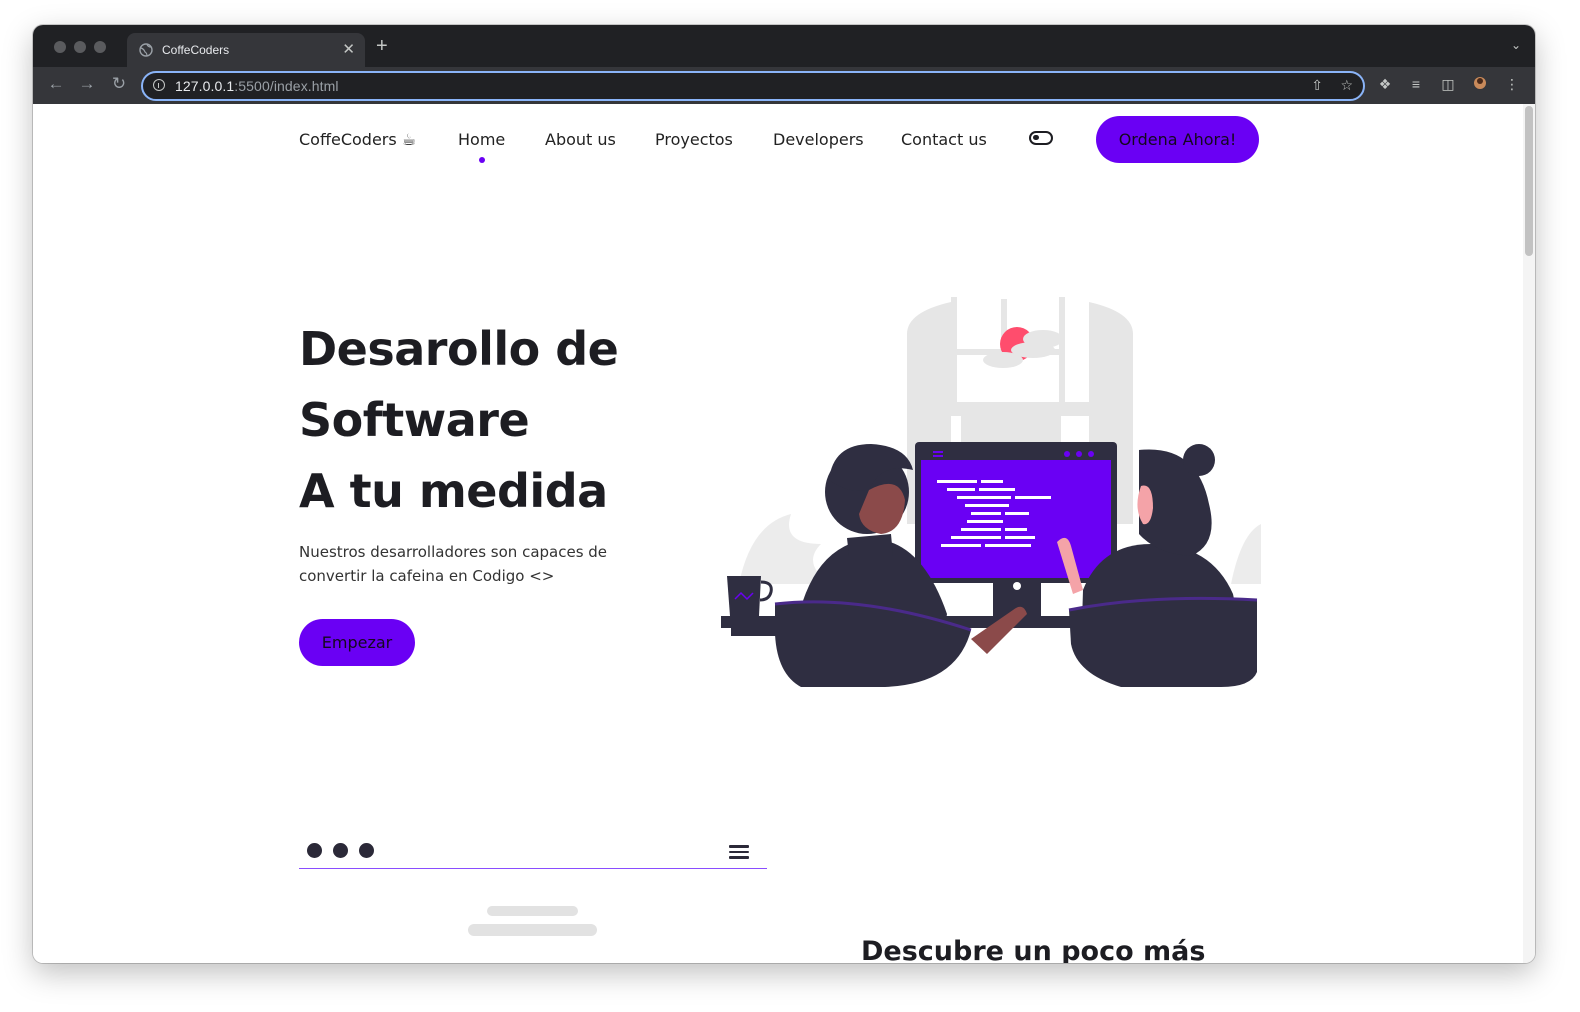 Image resolution: width=1580 pixels, height=1012 pixels. I want to click on active-nav-indicator, so click(482, 160).